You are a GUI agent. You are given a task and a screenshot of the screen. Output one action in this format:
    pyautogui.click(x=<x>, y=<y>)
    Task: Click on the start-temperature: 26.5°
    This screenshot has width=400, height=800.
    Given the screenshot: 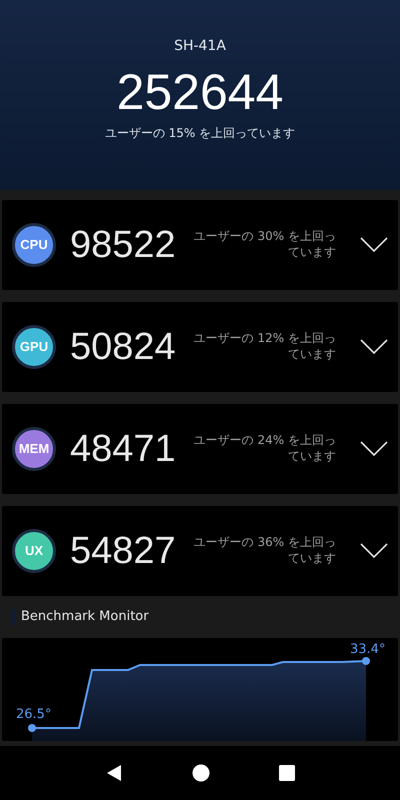 What is the action you would take?
    pyautogui.click(x=34, y=714)
    